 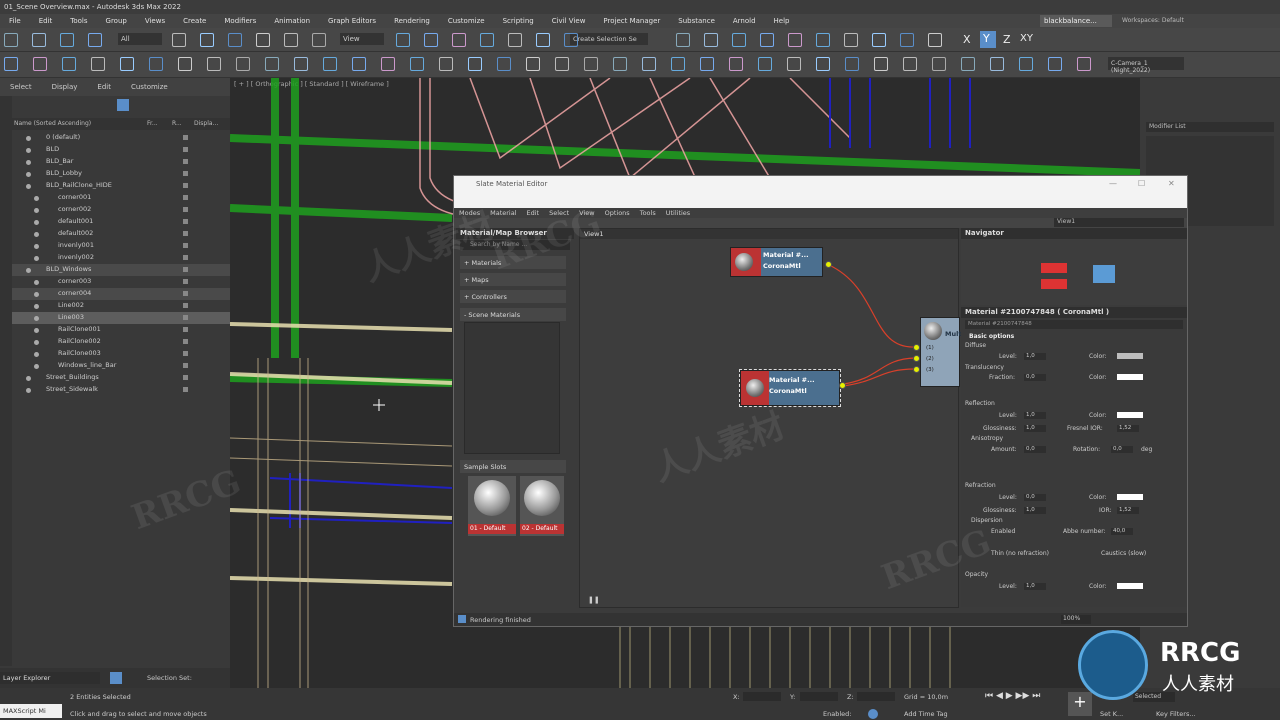 What do you see at coordinates (512, 388) in the screenshot?
I see `scene-materials-list` at bounding box center [512, 388].